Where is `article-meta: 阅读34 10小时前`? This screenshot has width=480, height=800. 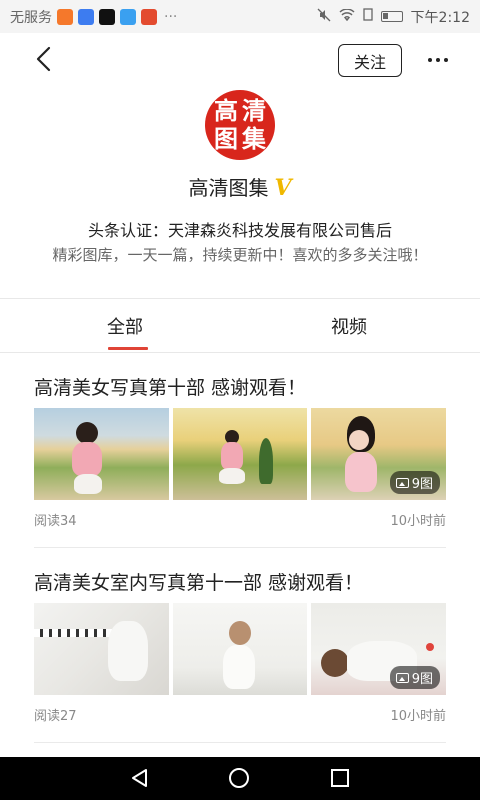
article-meta: 阅读34 10小时前 is located at coordinates (240, 519).